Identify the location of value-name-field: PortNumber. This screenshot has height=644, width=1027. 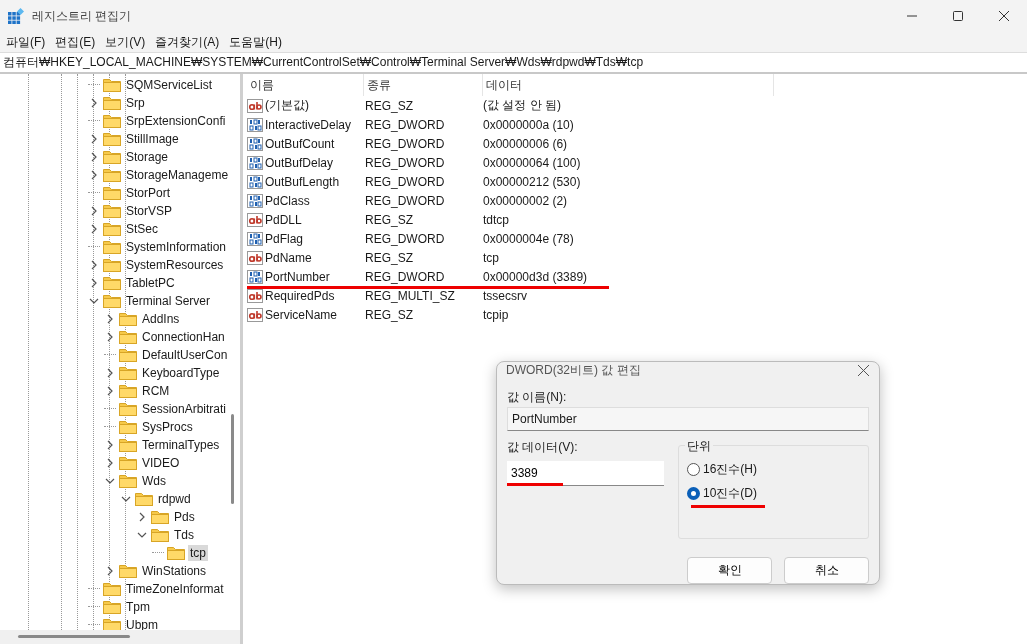
(688, 419).